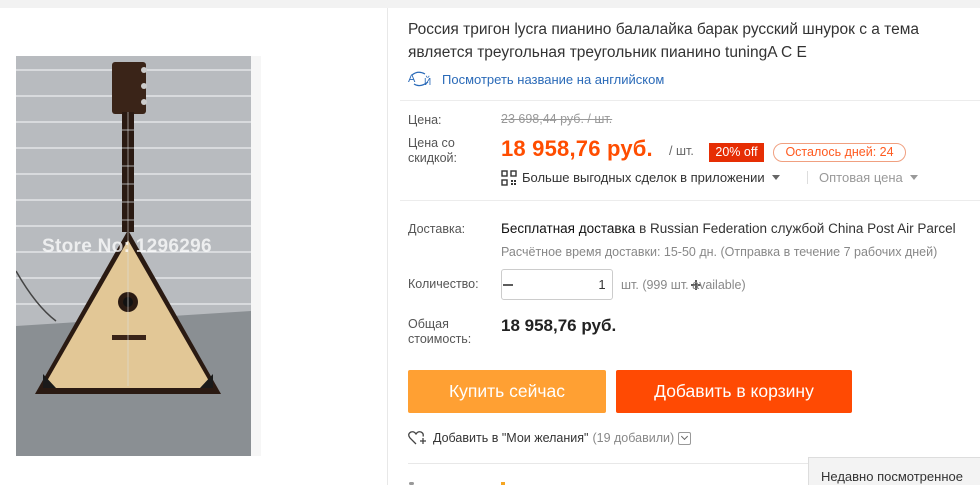 The image size is (980, 485). I want to click on old-price: 23 698,44 руб. / шт., so click(557, 119).